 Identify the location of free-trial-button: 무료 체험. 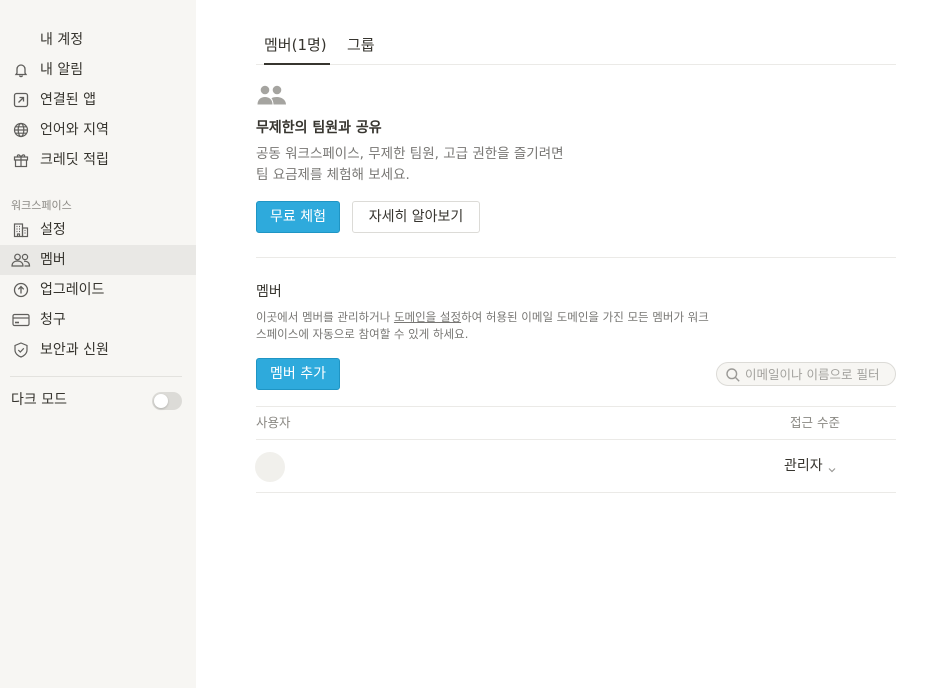
(298, 217).